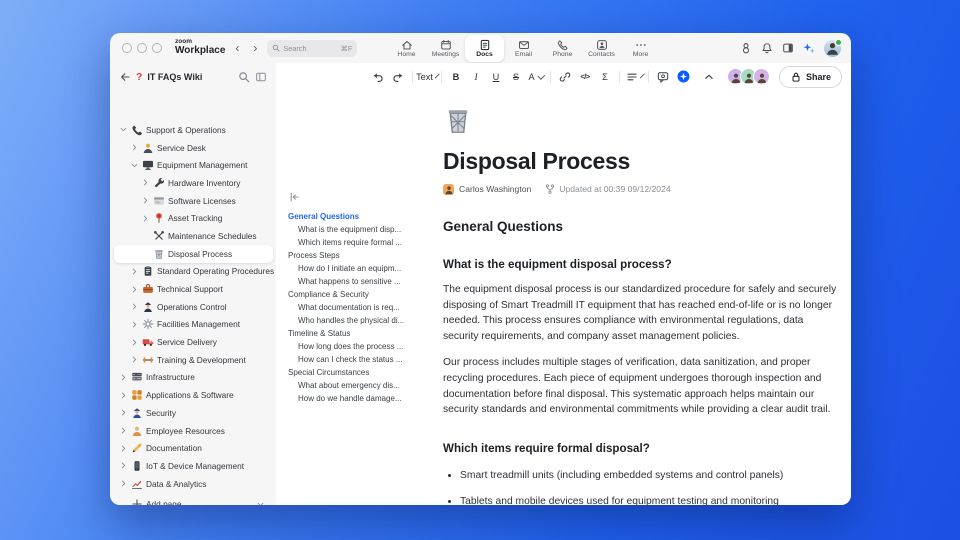 The image size is (960, 540). Describe the element at coordinates (142, 48) in the screenshot. I see `minimize-window-button` at that location.